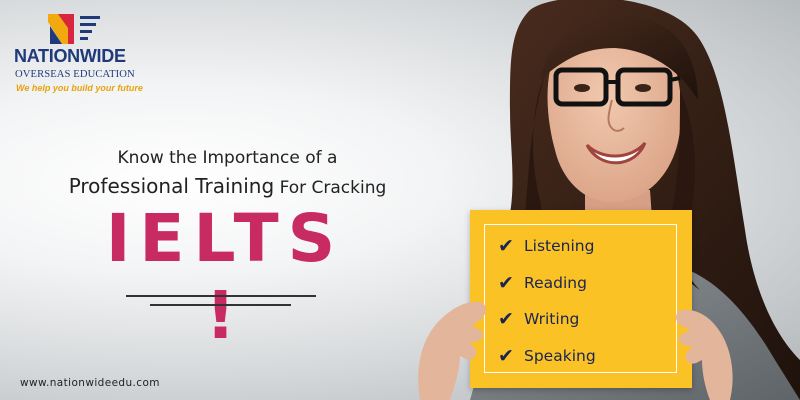 Image resolution: width=800 pixels, height=400 pixels. What do you see at coordinates (75, 74) in the screenshot?
I see `brand-subtitle: OVERSEAS EDUCATION` at bounding box center [75, 74].